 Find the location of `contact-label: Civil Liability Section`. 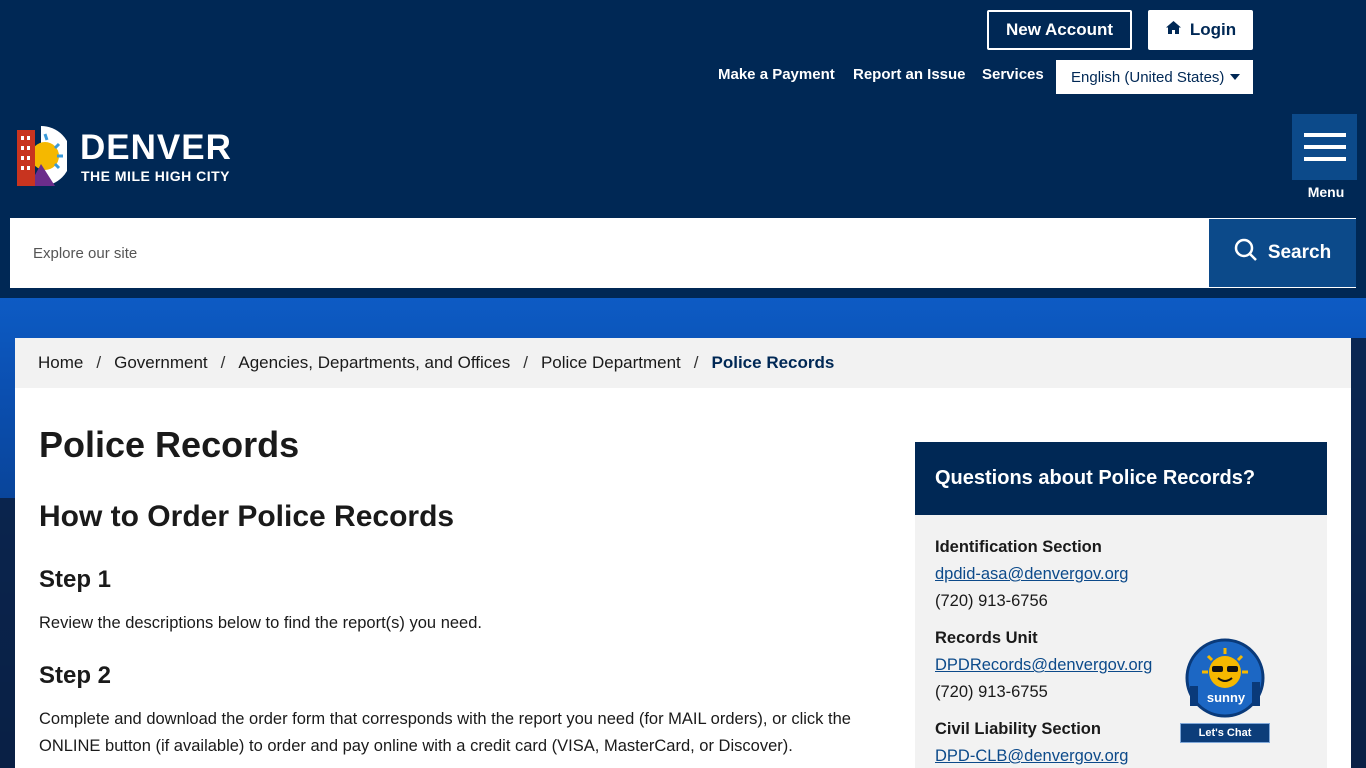

contact-label: Civil Liability Section is located at coordinates (1018, 729).